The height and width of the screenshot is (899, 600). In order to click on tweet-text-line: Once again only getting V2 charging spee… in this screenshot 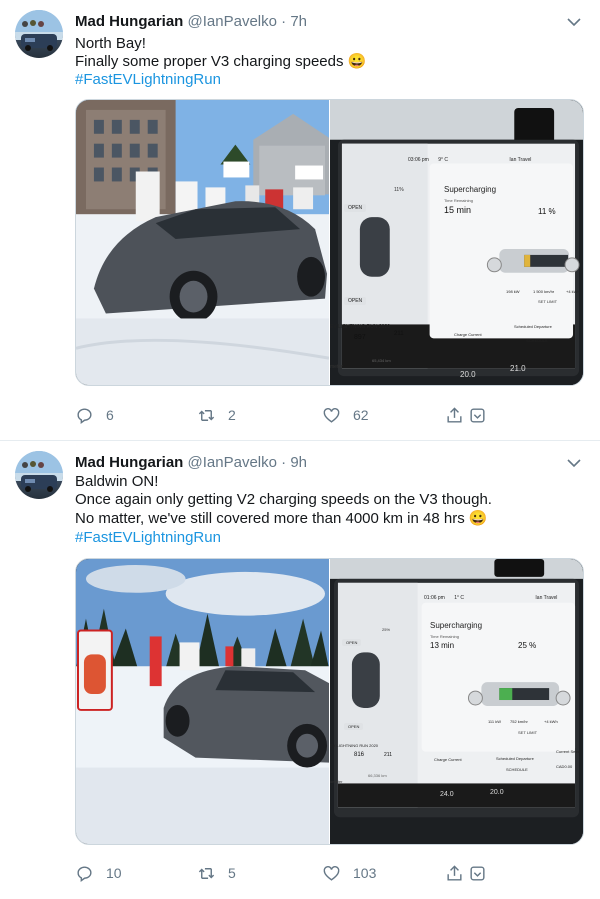, I will do `click(283, 499)`.